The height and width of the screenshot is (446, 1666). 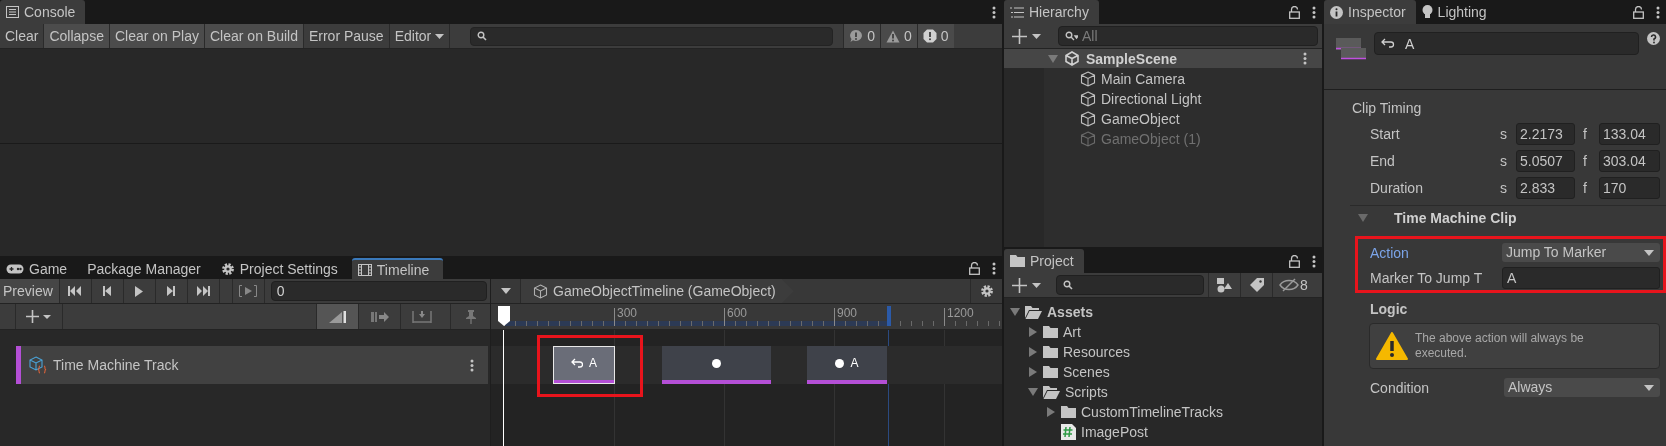 I want to click on film-icon, so click(x=364, y=269).